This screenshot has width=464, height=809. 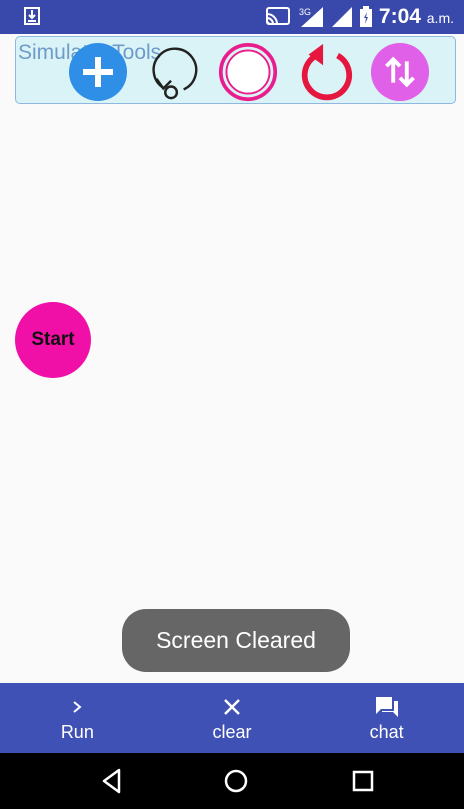 I want to click on loop-button, so click(x=173, y=72).